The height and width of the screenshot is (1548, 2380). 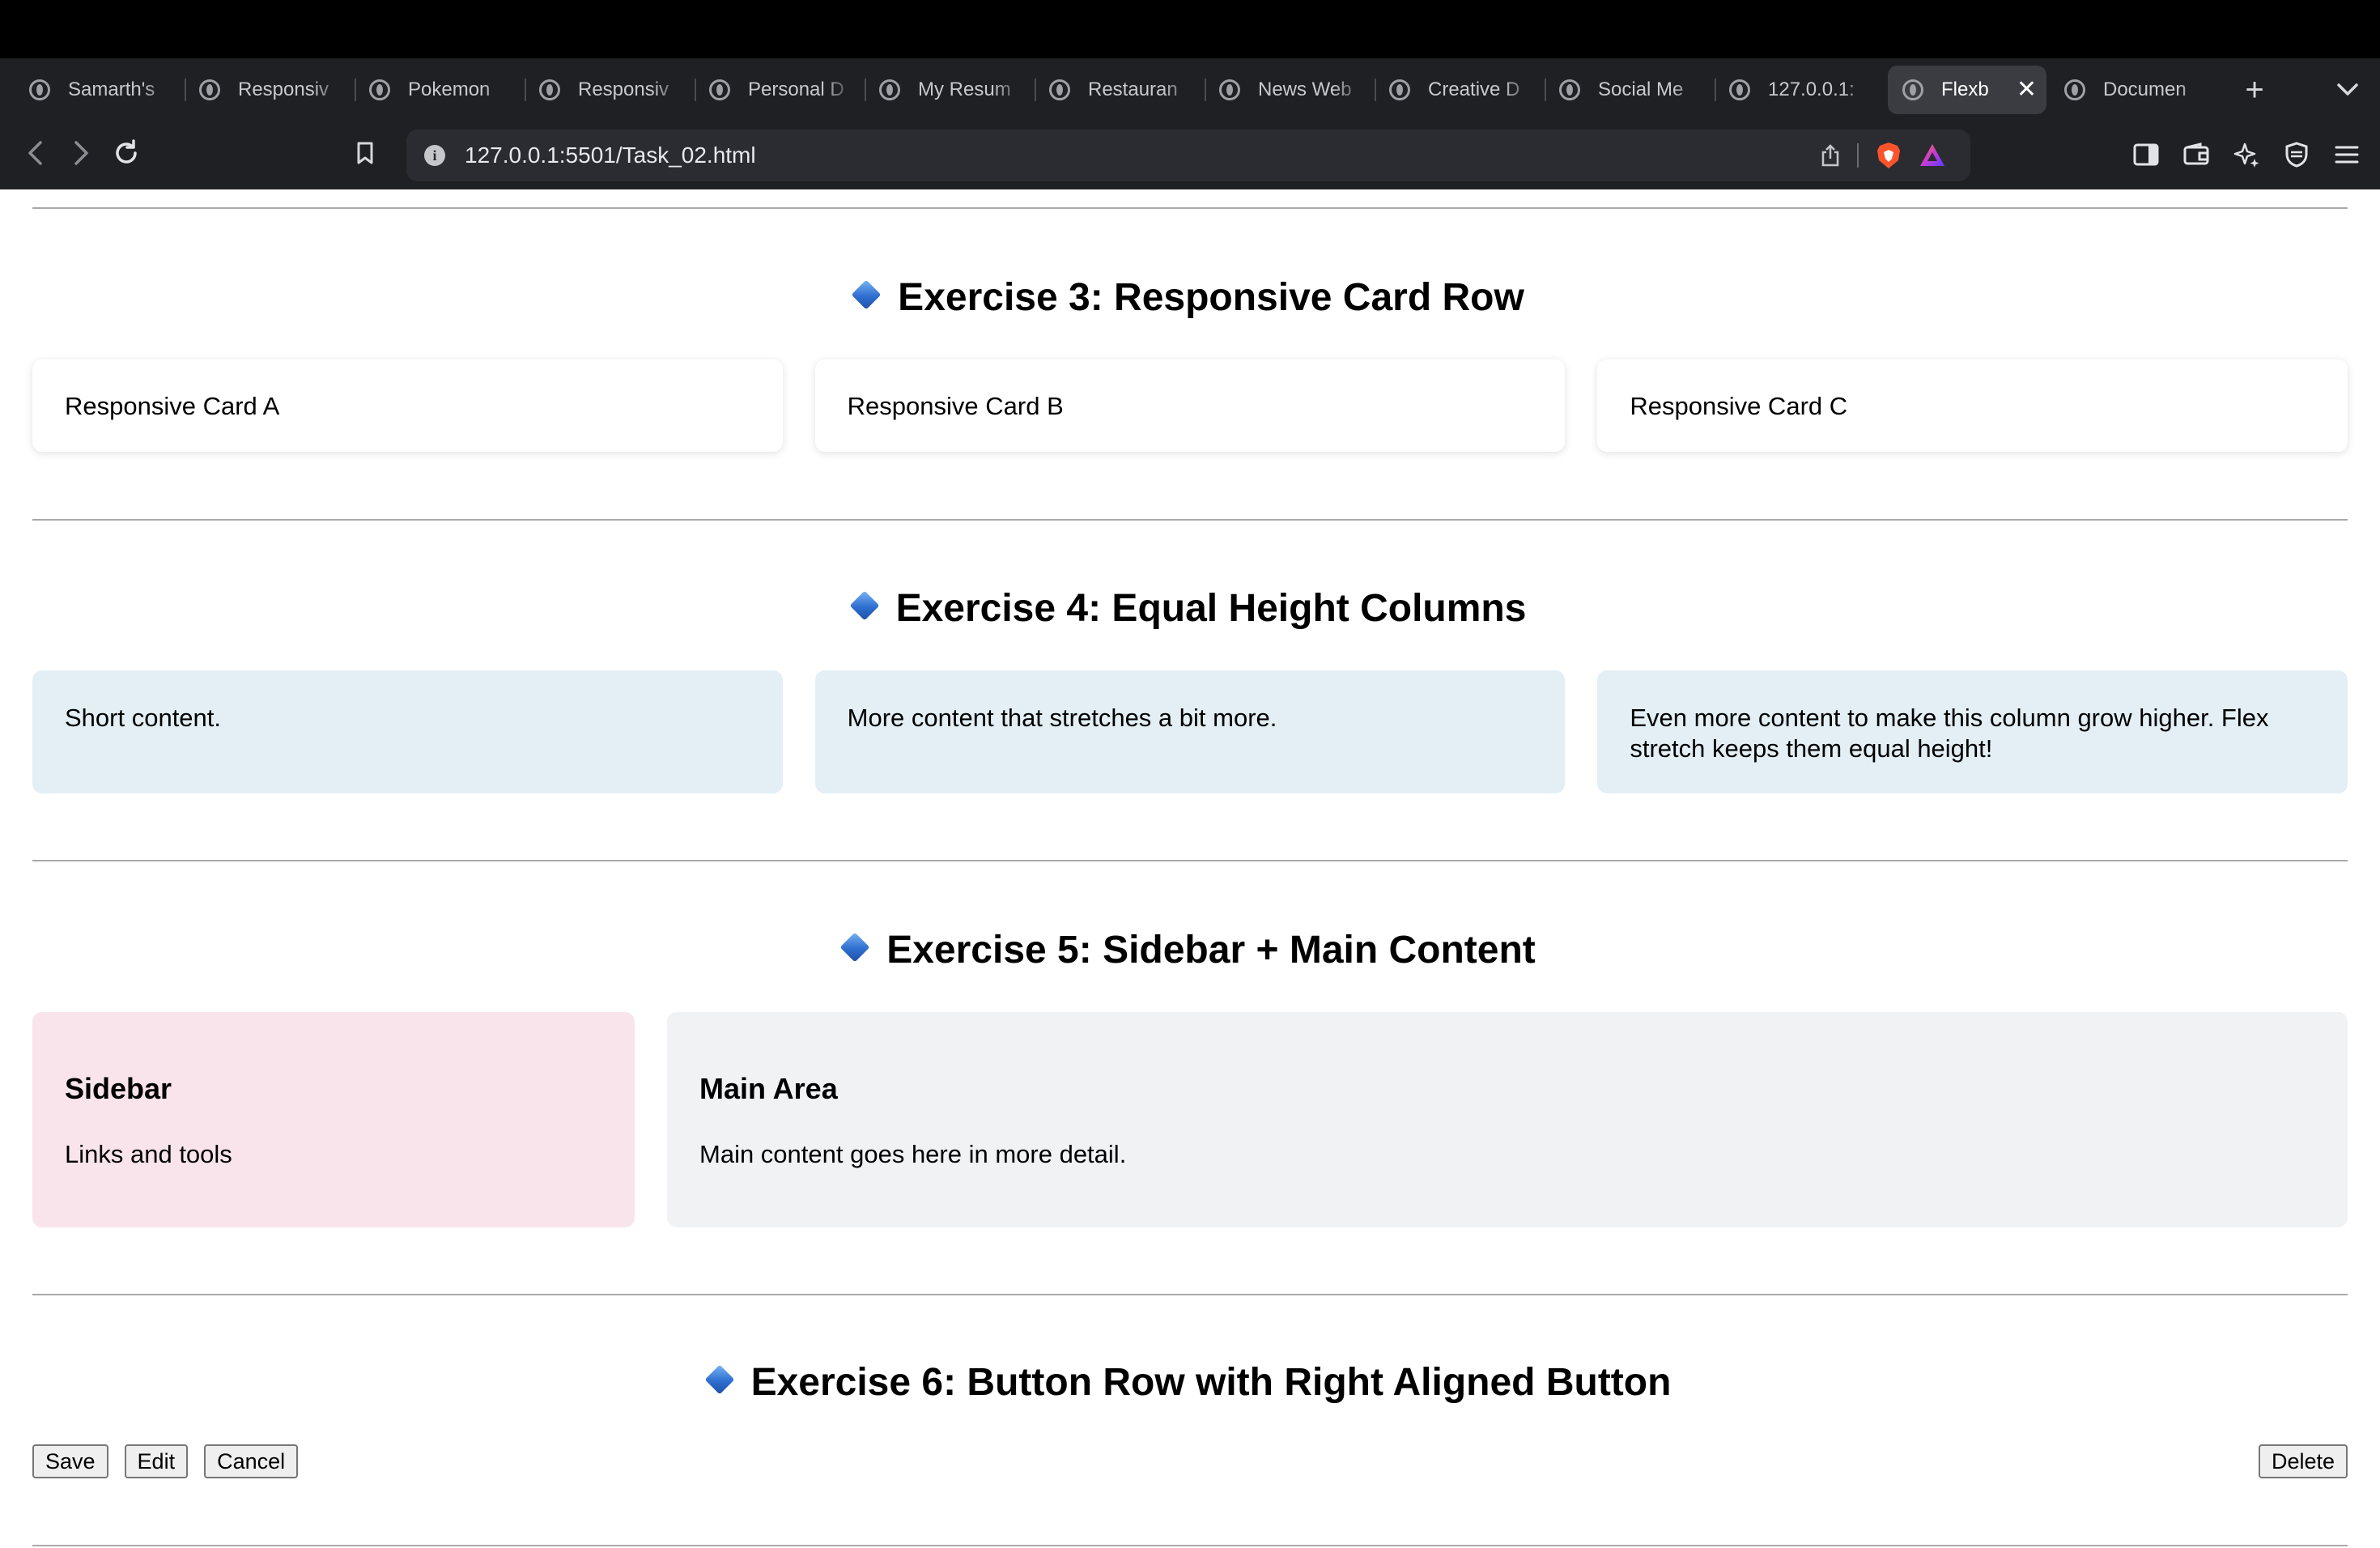 I want to click on button-row: Save Edit Cancel Delete, so click(x=1190, y=1461).